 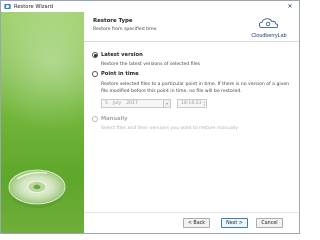 What do you see at coordinates (125, 29) in the screenshot?
I see `page-subtitle: Restore from specified time` at bounding box center [125, 29].